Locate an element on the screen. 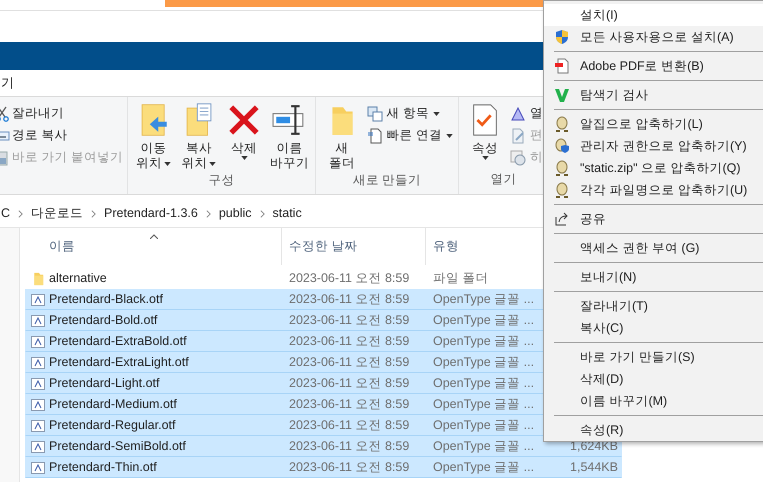 Image resolution: width=763 pixels, height=482 pixels. column-header: 유형 is located at coordinates (466, 246).